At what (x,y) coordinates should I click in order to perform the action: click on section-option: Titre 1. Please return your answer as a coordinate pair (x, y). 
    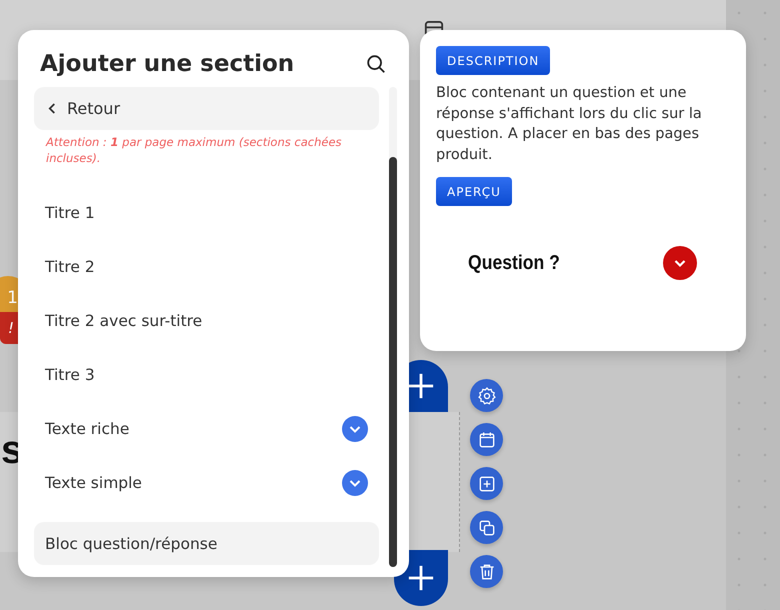
    Looking at the image, I should click on (206, 213).